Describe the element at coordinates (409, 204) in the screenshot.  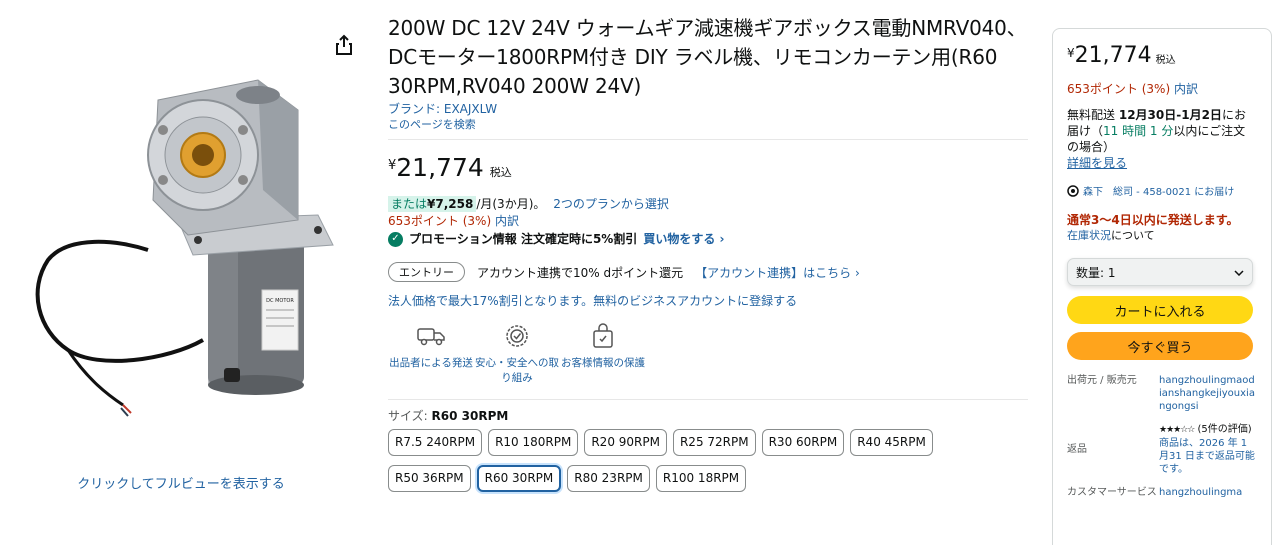
I see `installment-prefix: または` at that location.